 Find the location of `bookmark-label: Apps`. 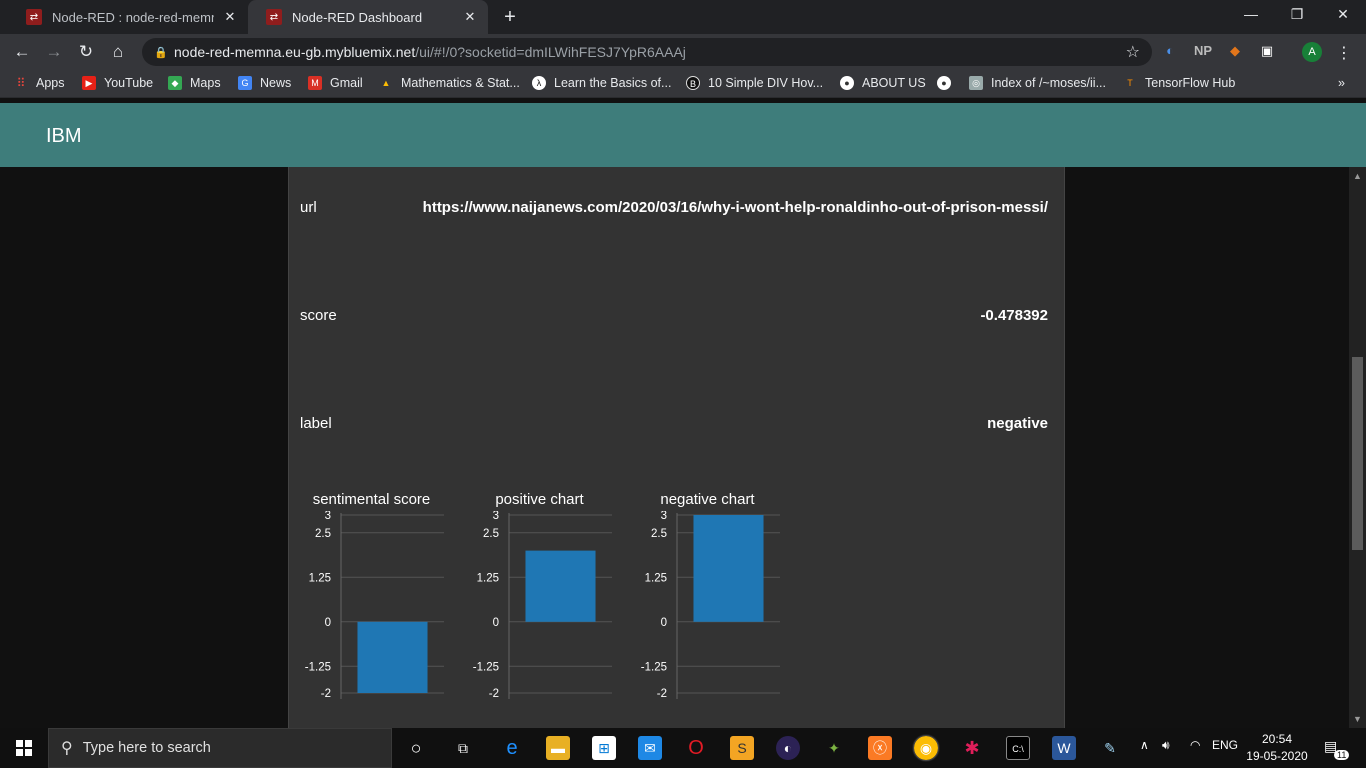

bookmark-label: Apps is located at coordinates (50, 83).